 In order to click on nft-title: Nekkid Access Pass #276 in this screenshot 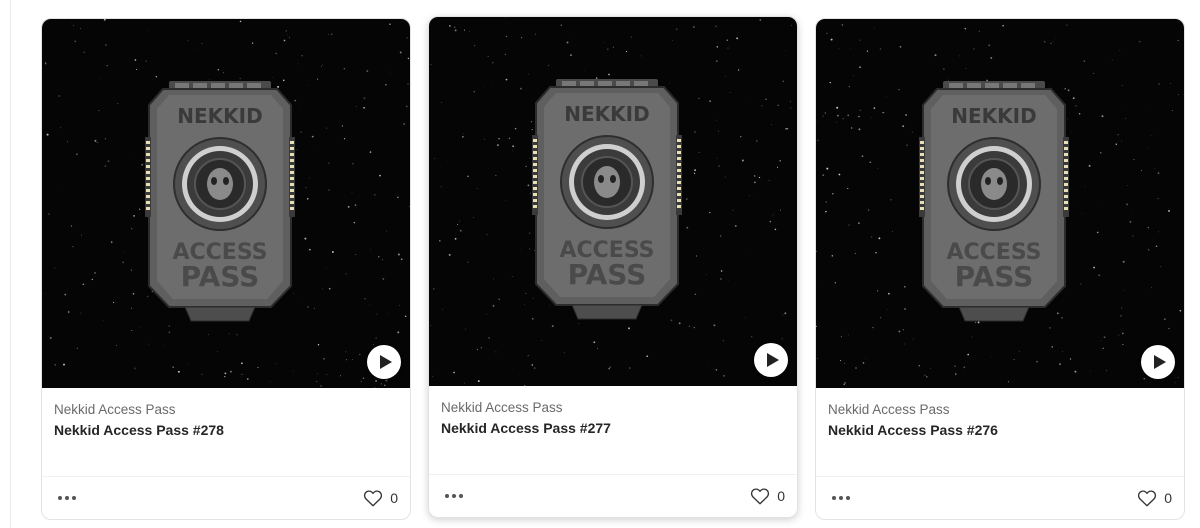, I will do `click(1000, 430)`.